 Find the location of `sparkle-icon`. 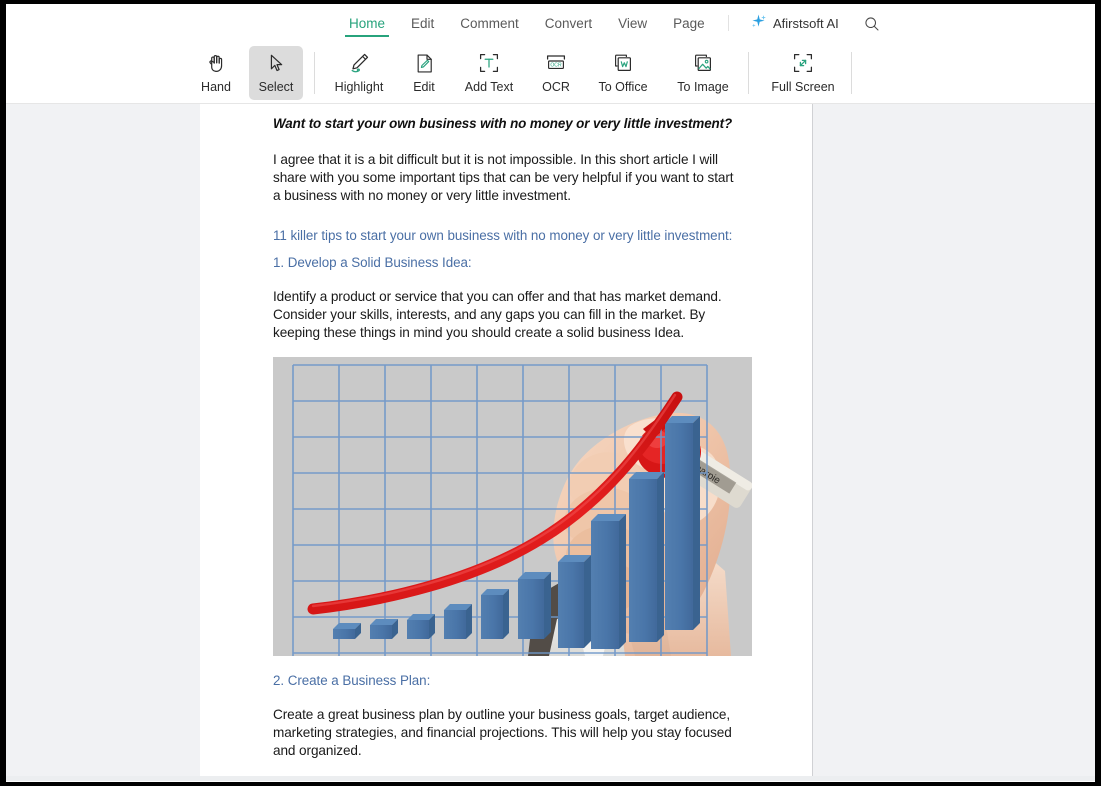

sparkle-icon is located at coordinates (758, 24).